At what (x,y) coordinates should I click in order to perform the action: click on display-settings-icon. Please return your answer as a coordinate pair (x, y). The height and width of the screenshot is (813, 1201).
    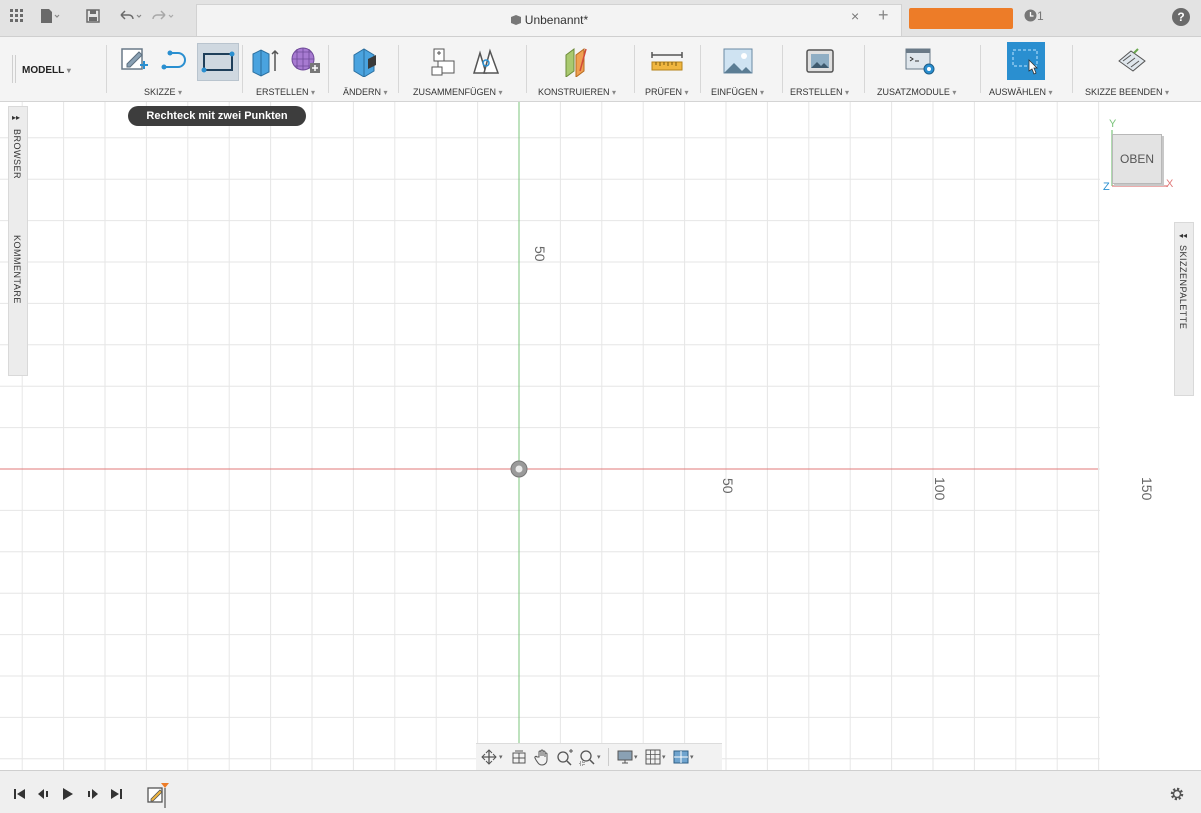
    Looking at the image, I should click on (625, 757).